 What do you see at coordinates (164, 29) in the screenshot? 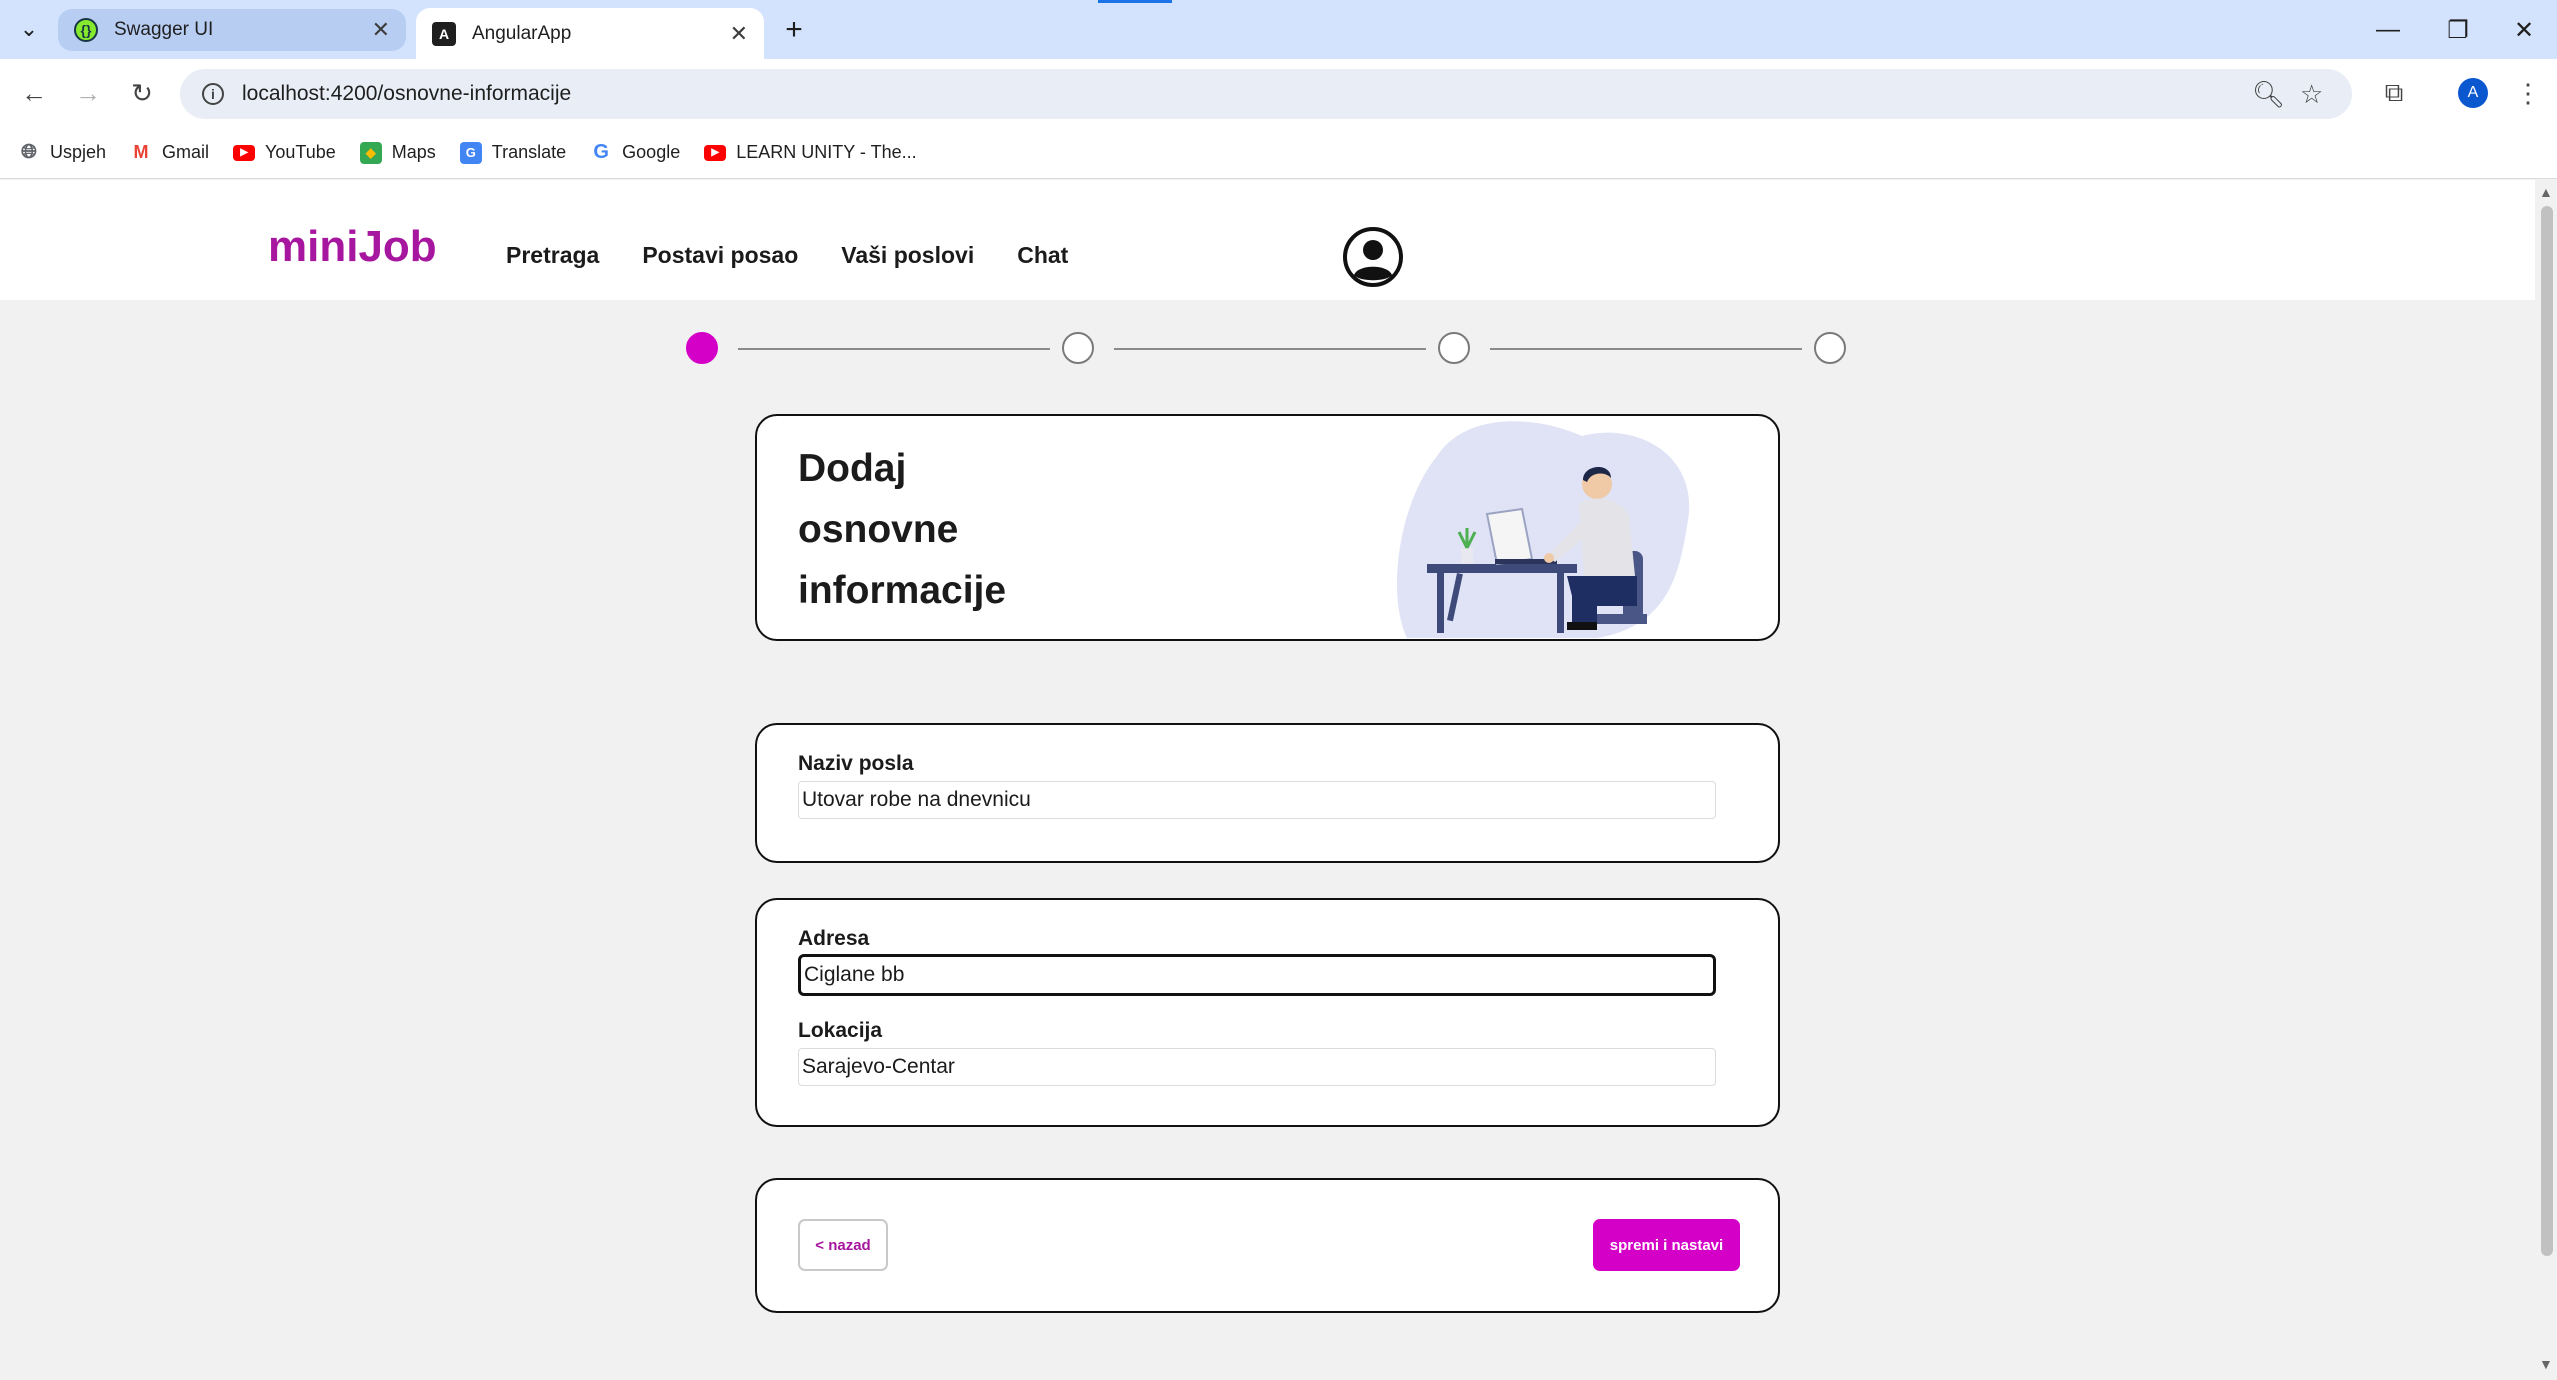
I see `tab-title: Swagger UI` at bounding box center [164, 29].